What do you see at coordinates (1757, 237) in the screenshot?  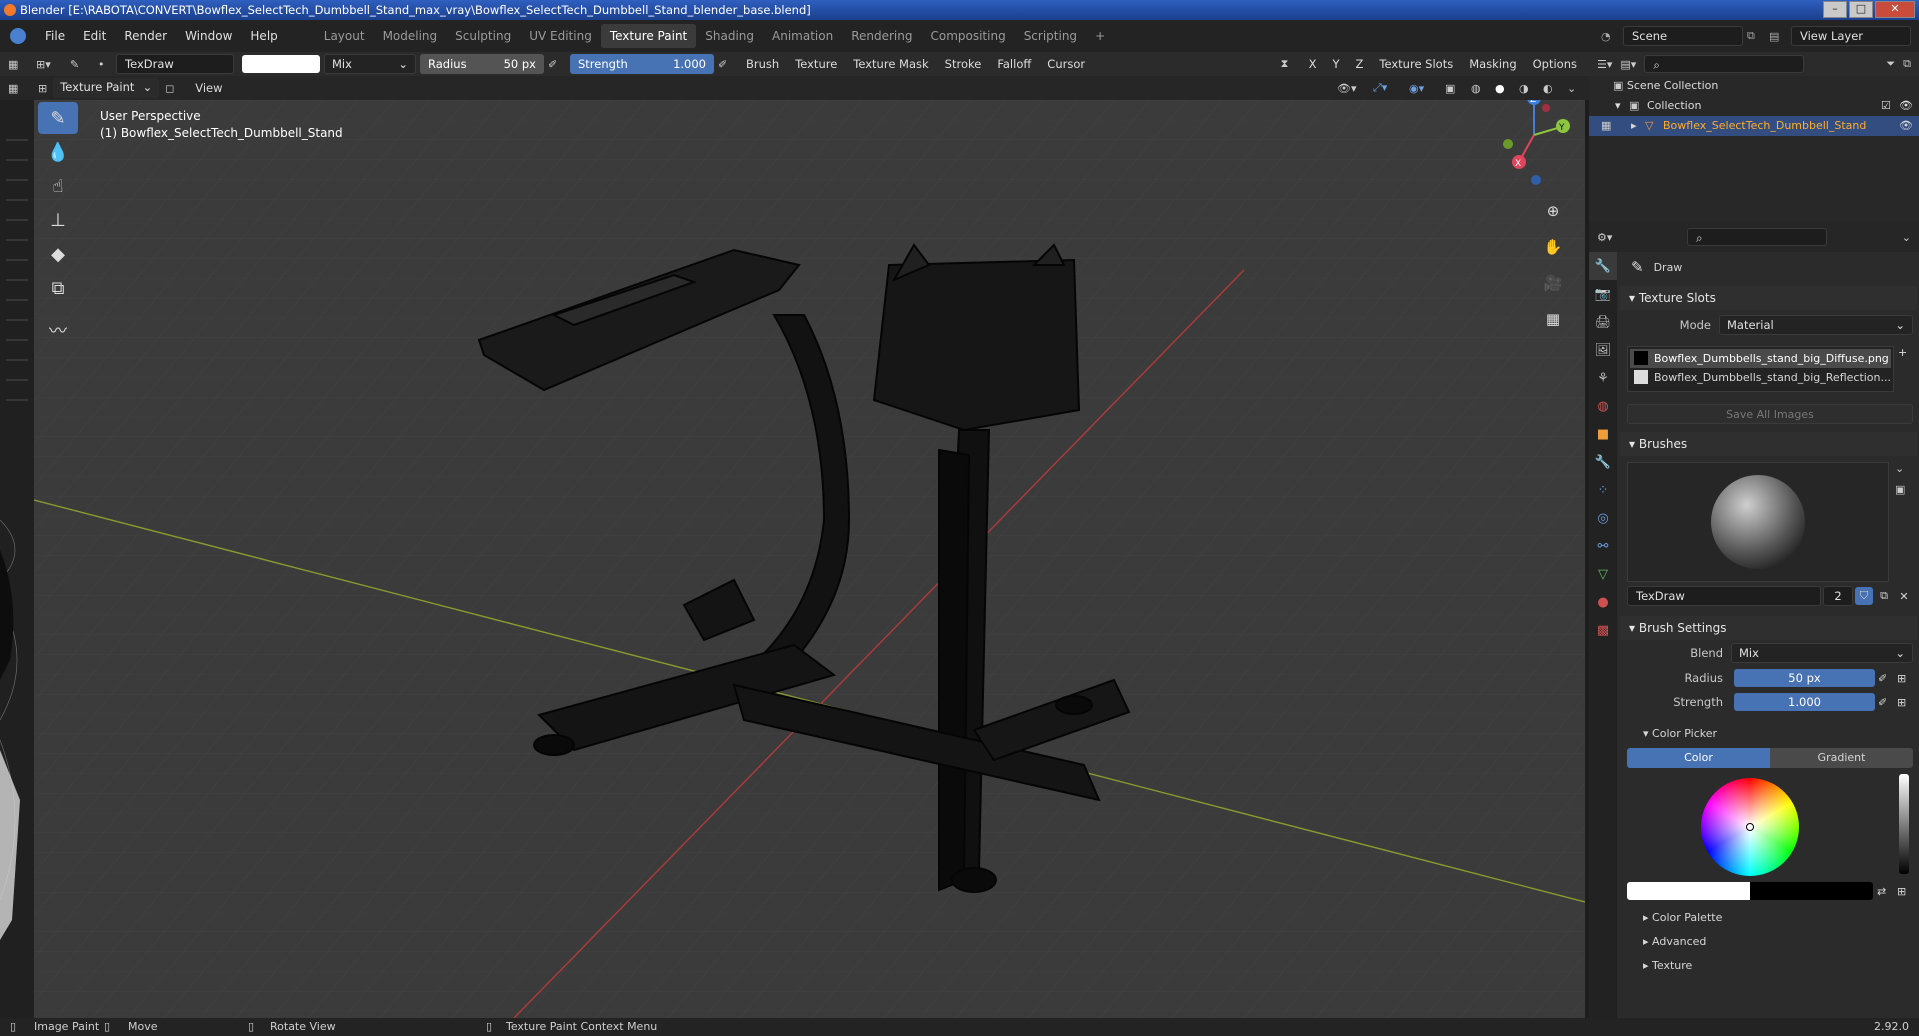 I see `properties-search-input: ⌕` at bounding box center [1757, 237].